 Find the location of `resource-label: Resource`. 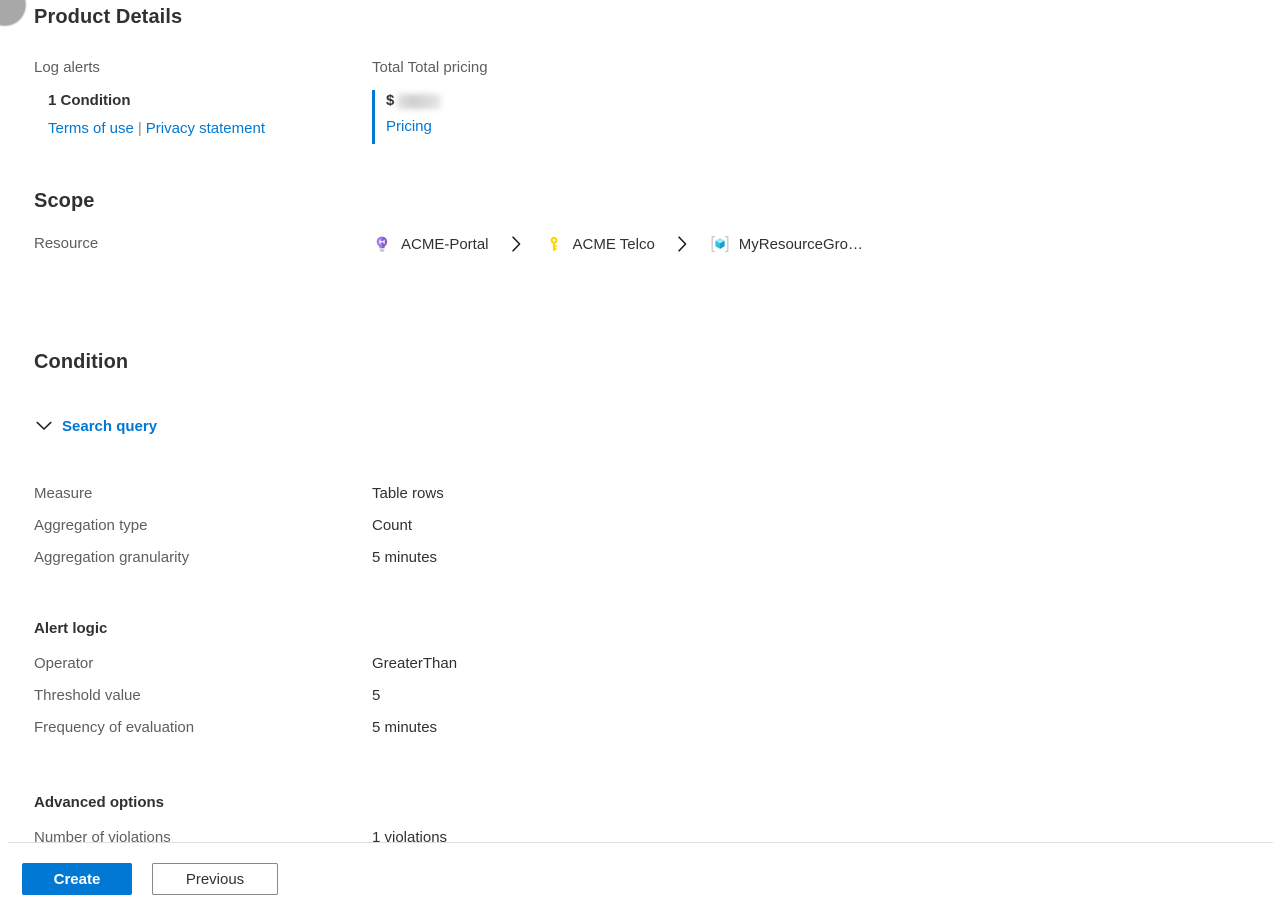

resource-label: Resource is located at coordinates (66, 243).